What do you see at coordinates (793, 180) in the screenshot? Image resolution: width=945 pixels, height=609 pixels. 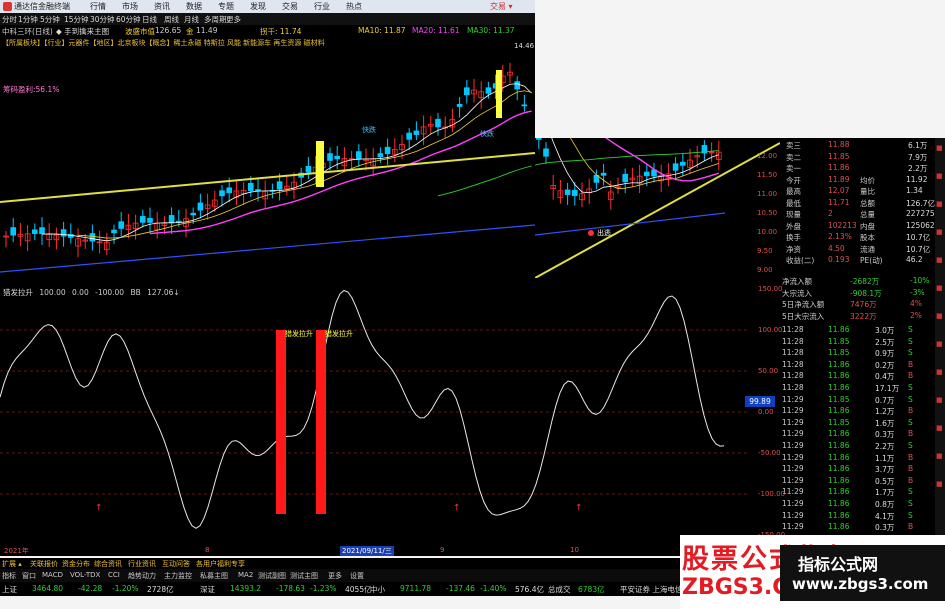 I see `quote-key: 今开` at bounding box center [793, 180].